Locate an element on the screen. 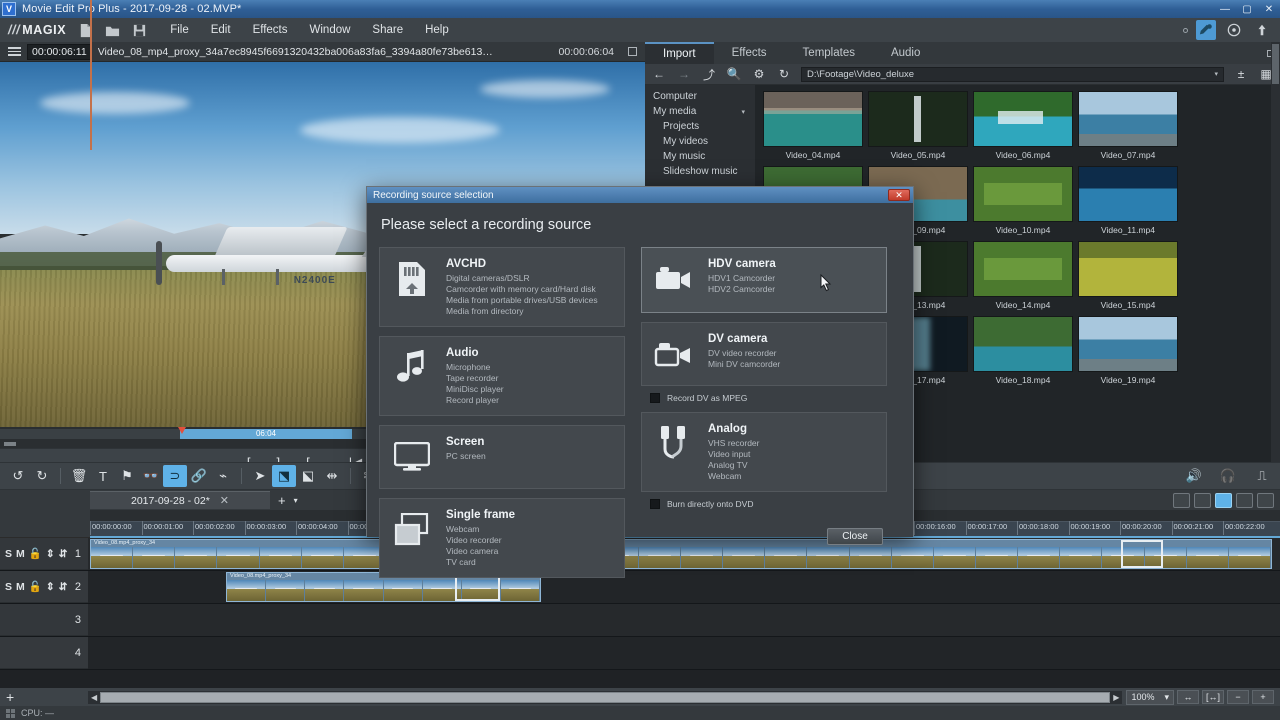 This screenshot has width=1280, height=720. media-file-item: Video_14.mp4 is located at coordinates (1025, 275).